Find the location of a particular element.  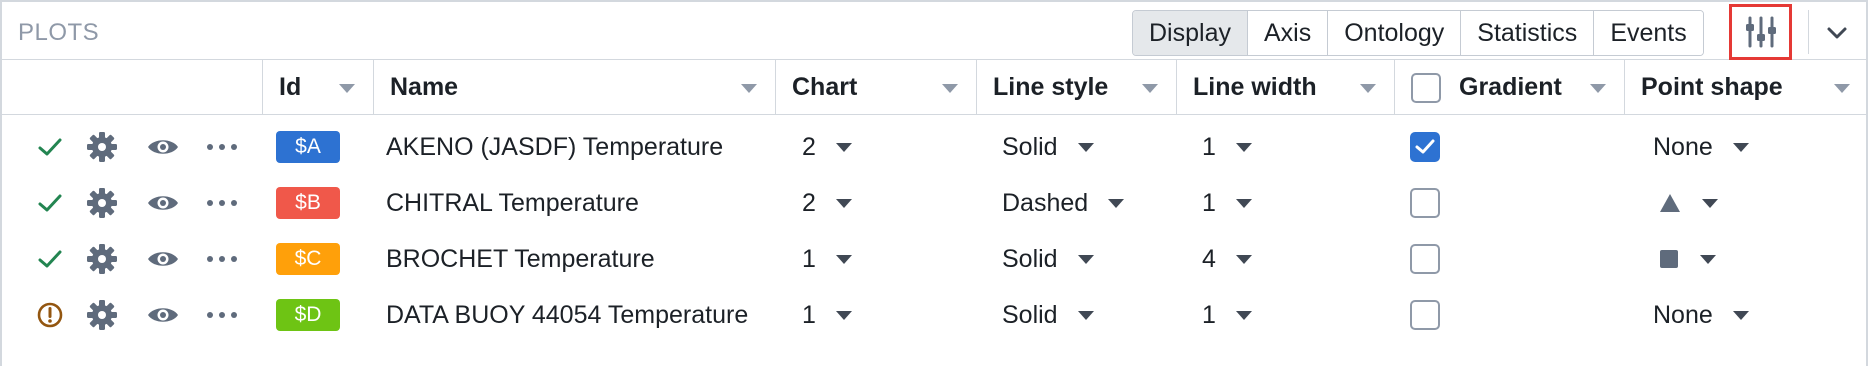

line-width-dropdown: 4 is located at coordinates (1227, 259).